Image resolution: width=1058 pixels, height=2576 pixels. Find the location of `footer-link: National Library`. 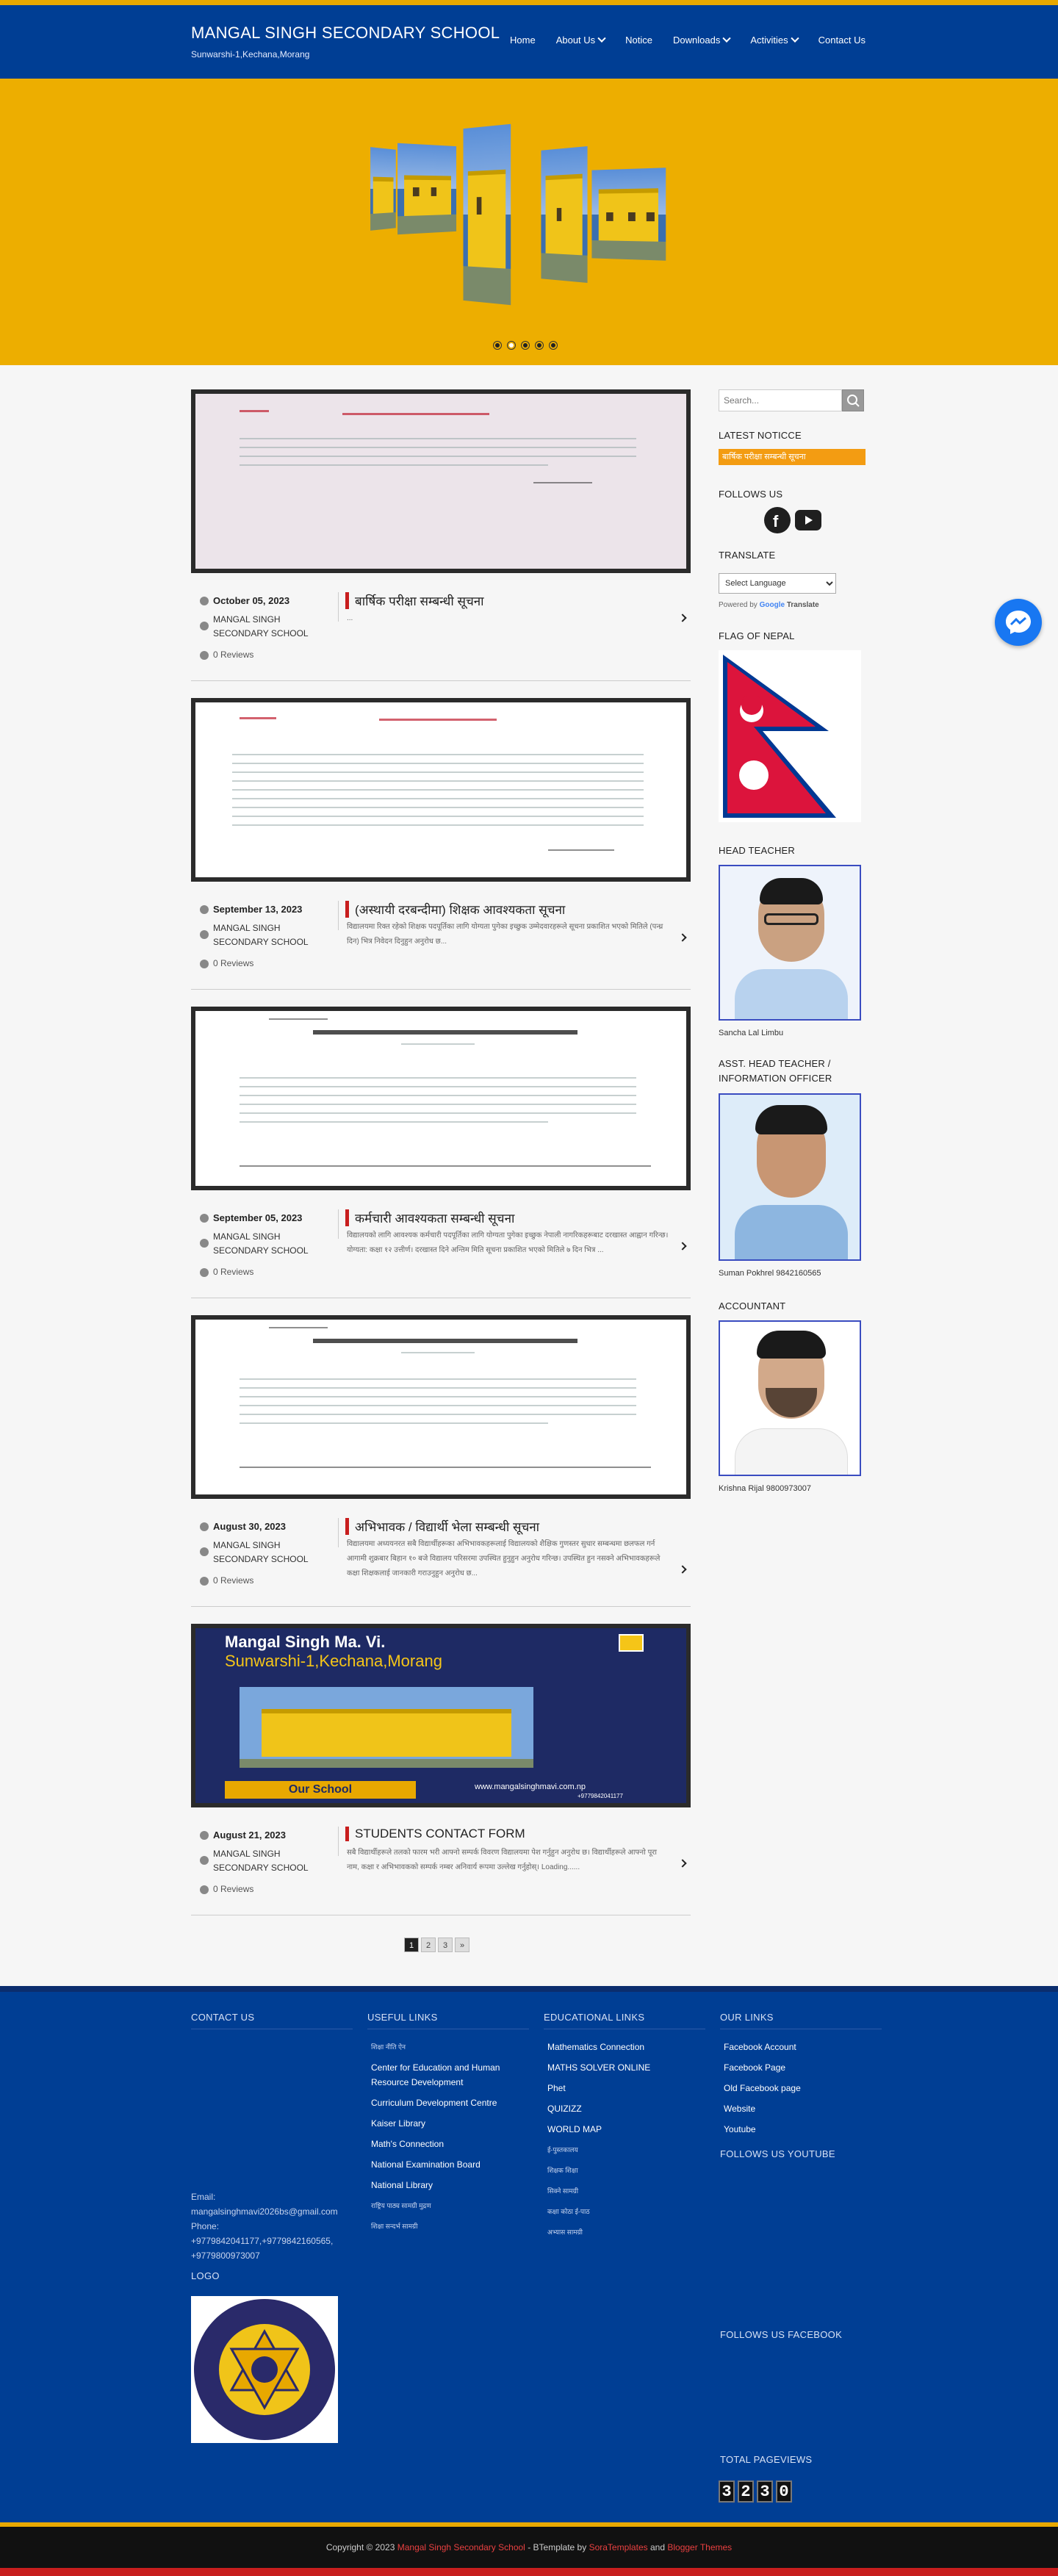

footer-link: National Library is located at coordinates (448, 2185).